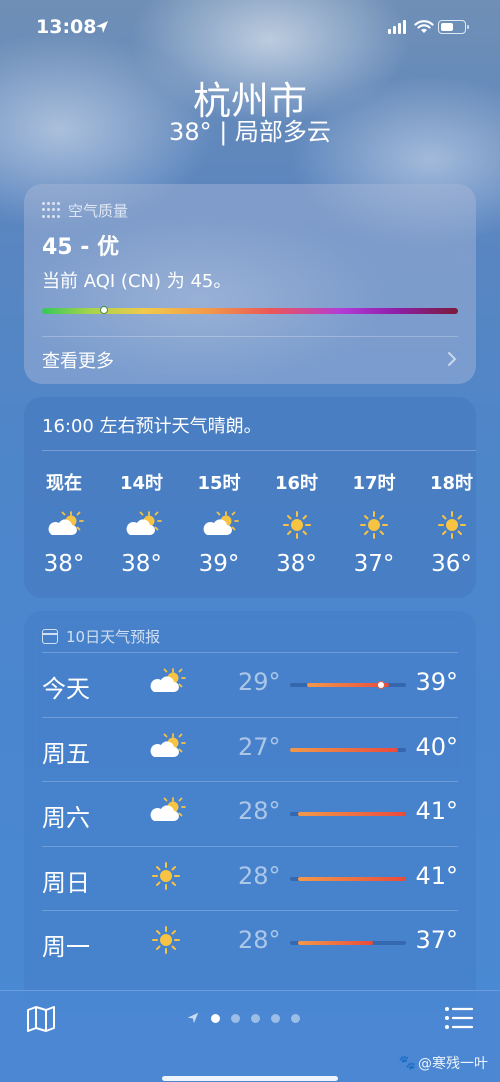 Image resolution: width=500 pixels, height=1082 pixels. Describe the element at coordinates (296, 483) in the screenshot. I see `hour-label: 16时` at that location.